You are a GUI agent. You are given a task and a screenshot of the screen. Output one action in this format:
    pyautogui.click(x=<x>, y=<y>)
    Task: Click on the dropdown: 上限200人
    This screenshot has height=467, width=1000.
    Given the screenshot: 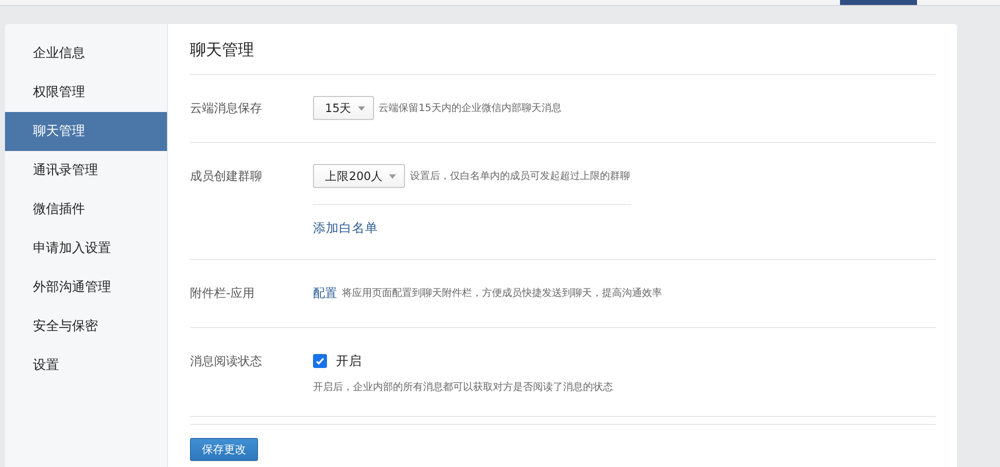 What is the action you would take?
    pyautogui.click(x=359, y=176)
    